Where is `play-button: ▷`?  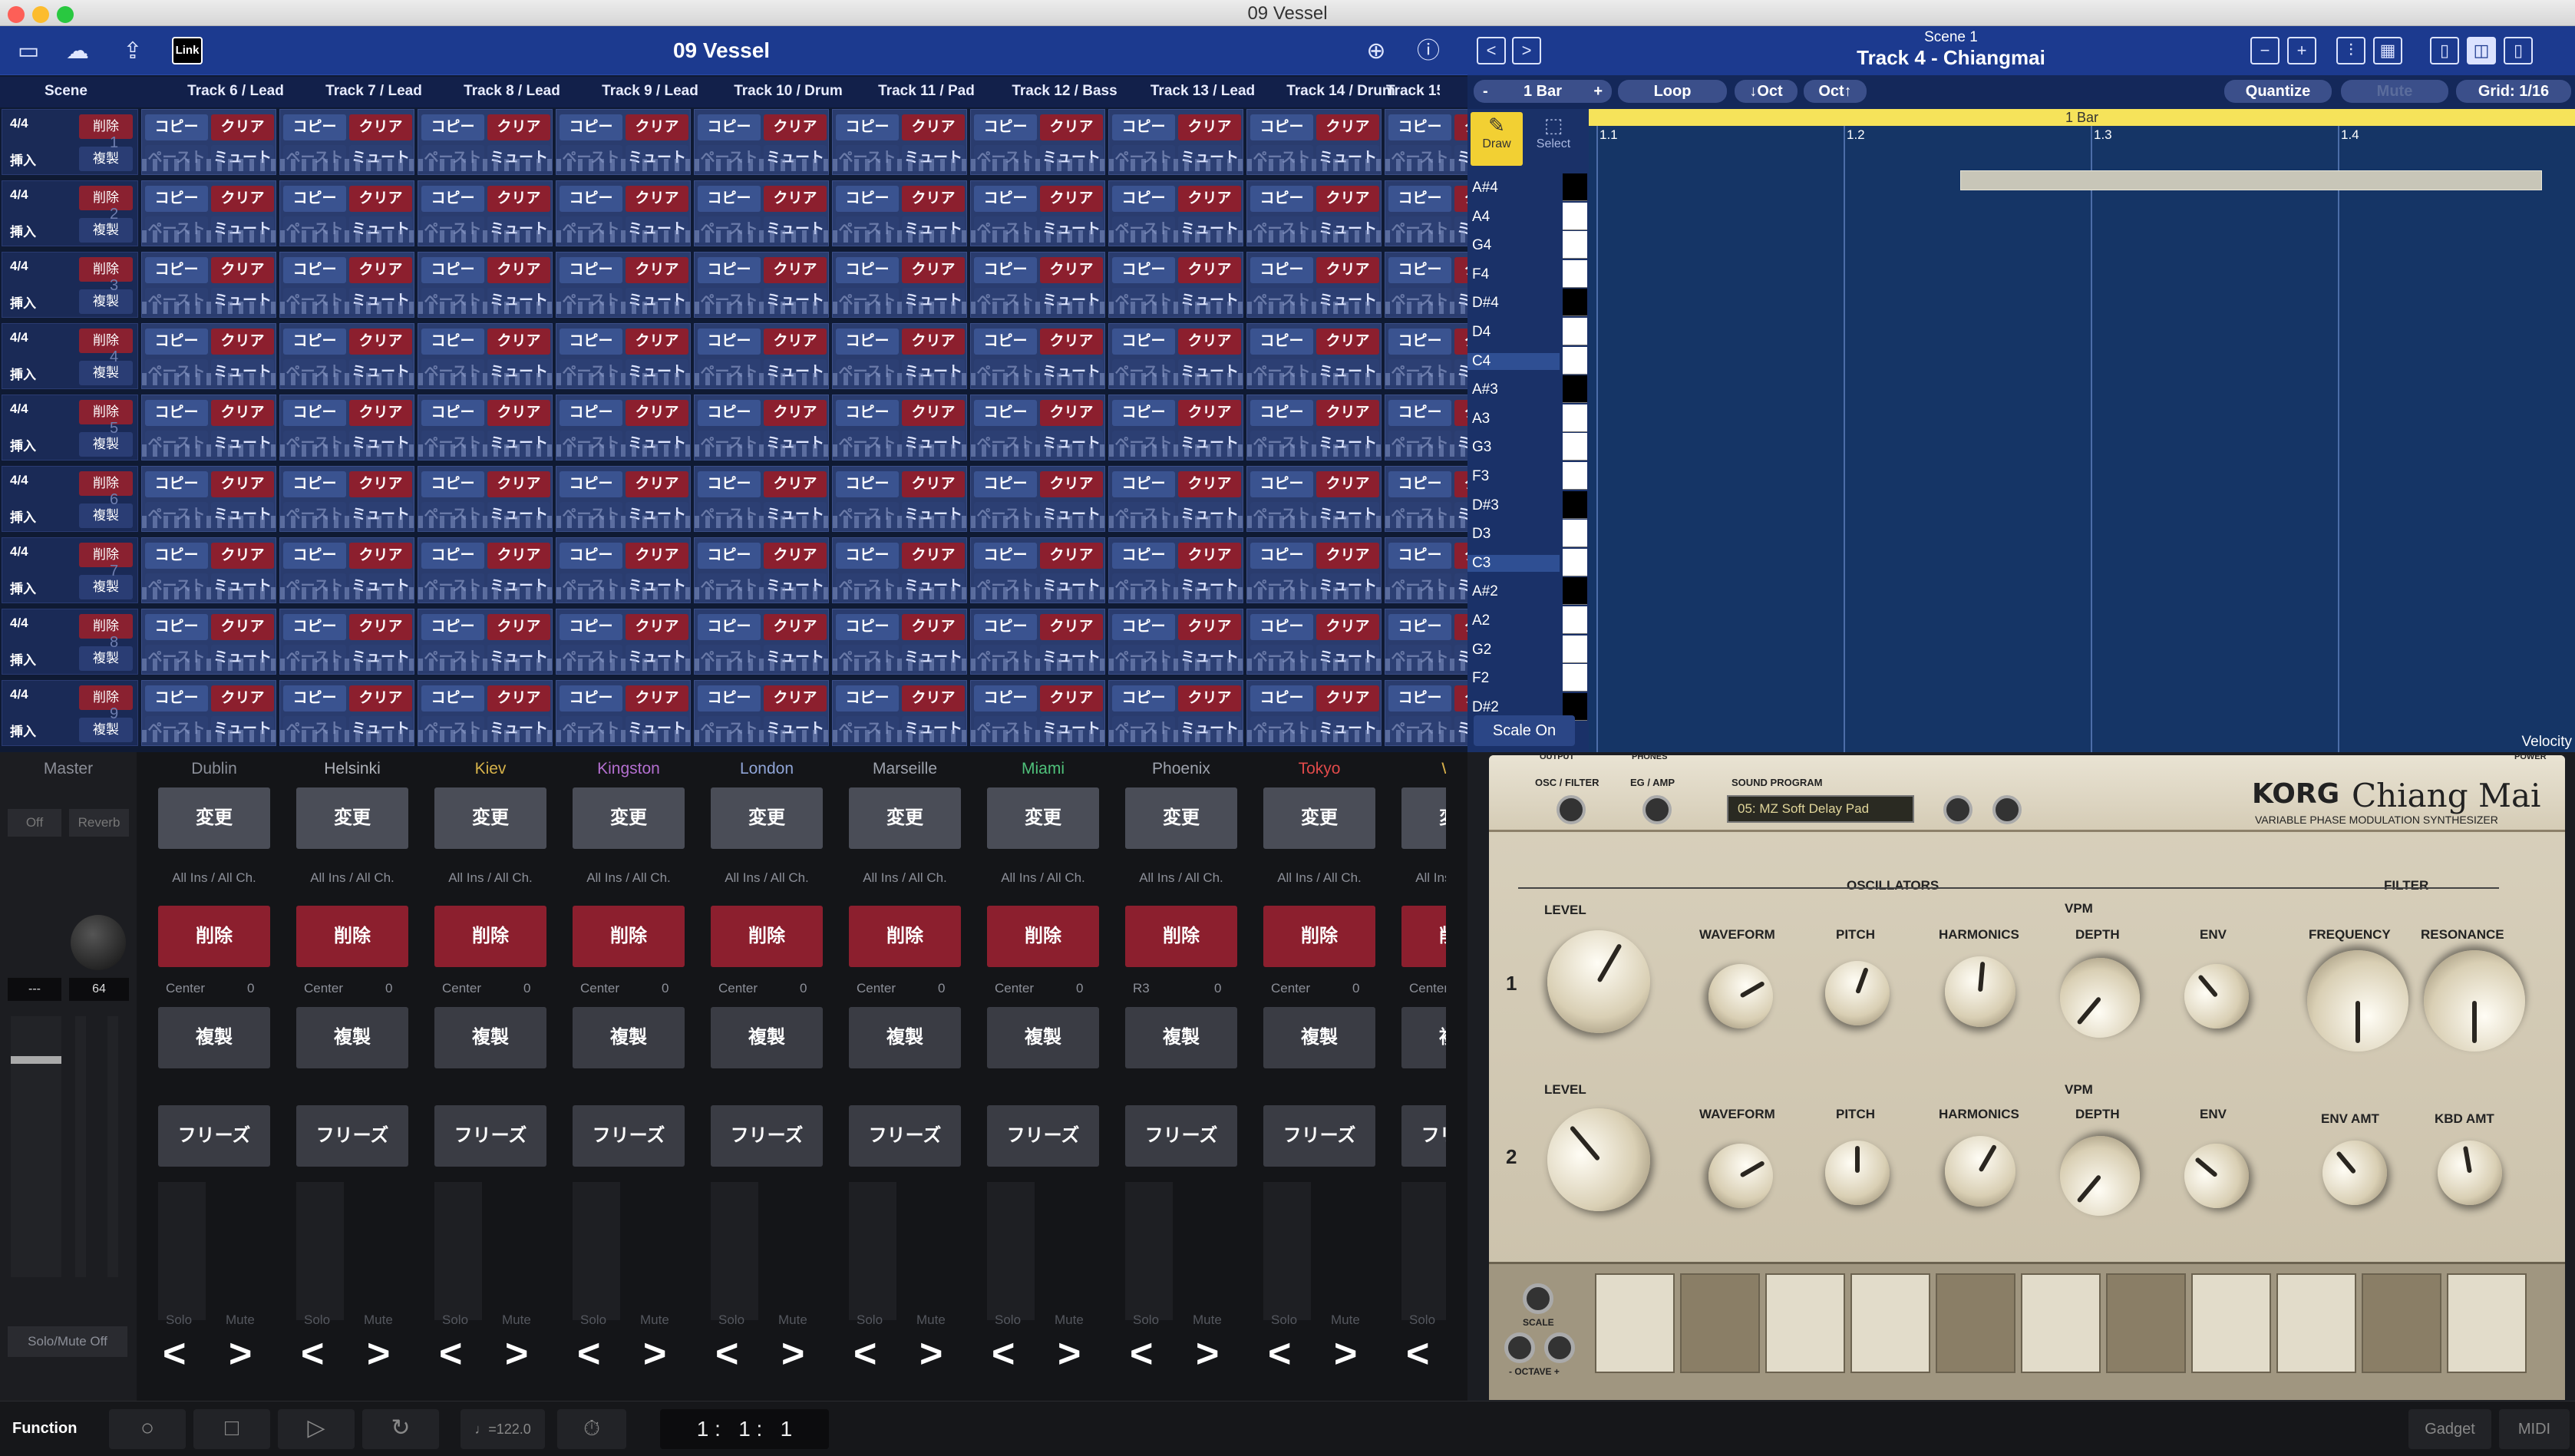
play-button: ▷ is located at coordinates (316, 1429).